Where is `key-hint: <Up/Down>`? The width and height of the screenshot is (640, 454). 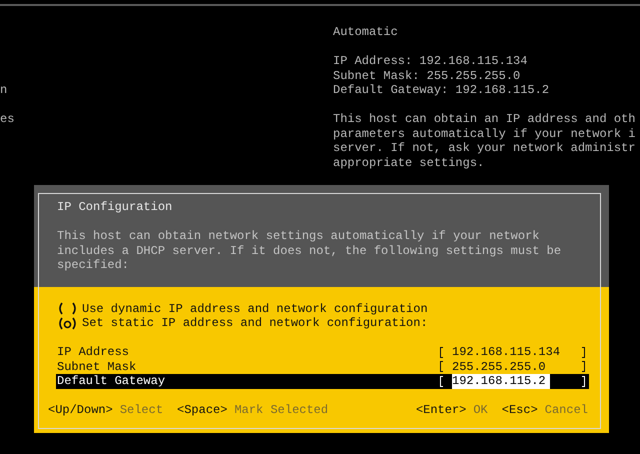
key-hint: <Up/Down> is located at coordinates (80, 410).